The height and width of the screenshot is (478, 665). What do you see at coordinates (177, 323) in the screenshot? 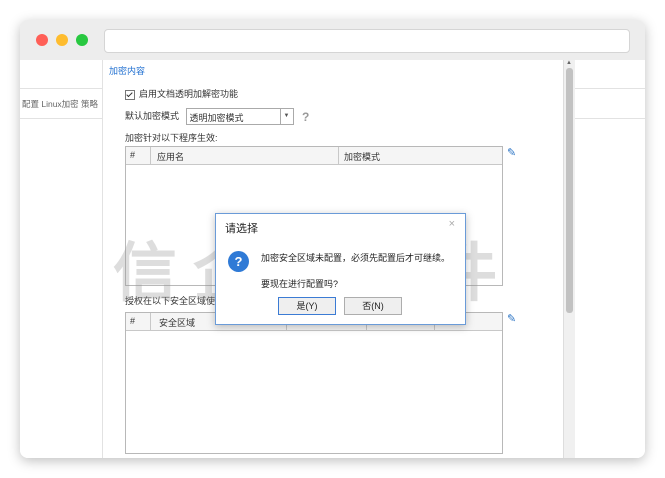
I see `column-header-zone: 安全区域` at bounding box center [177, 323].